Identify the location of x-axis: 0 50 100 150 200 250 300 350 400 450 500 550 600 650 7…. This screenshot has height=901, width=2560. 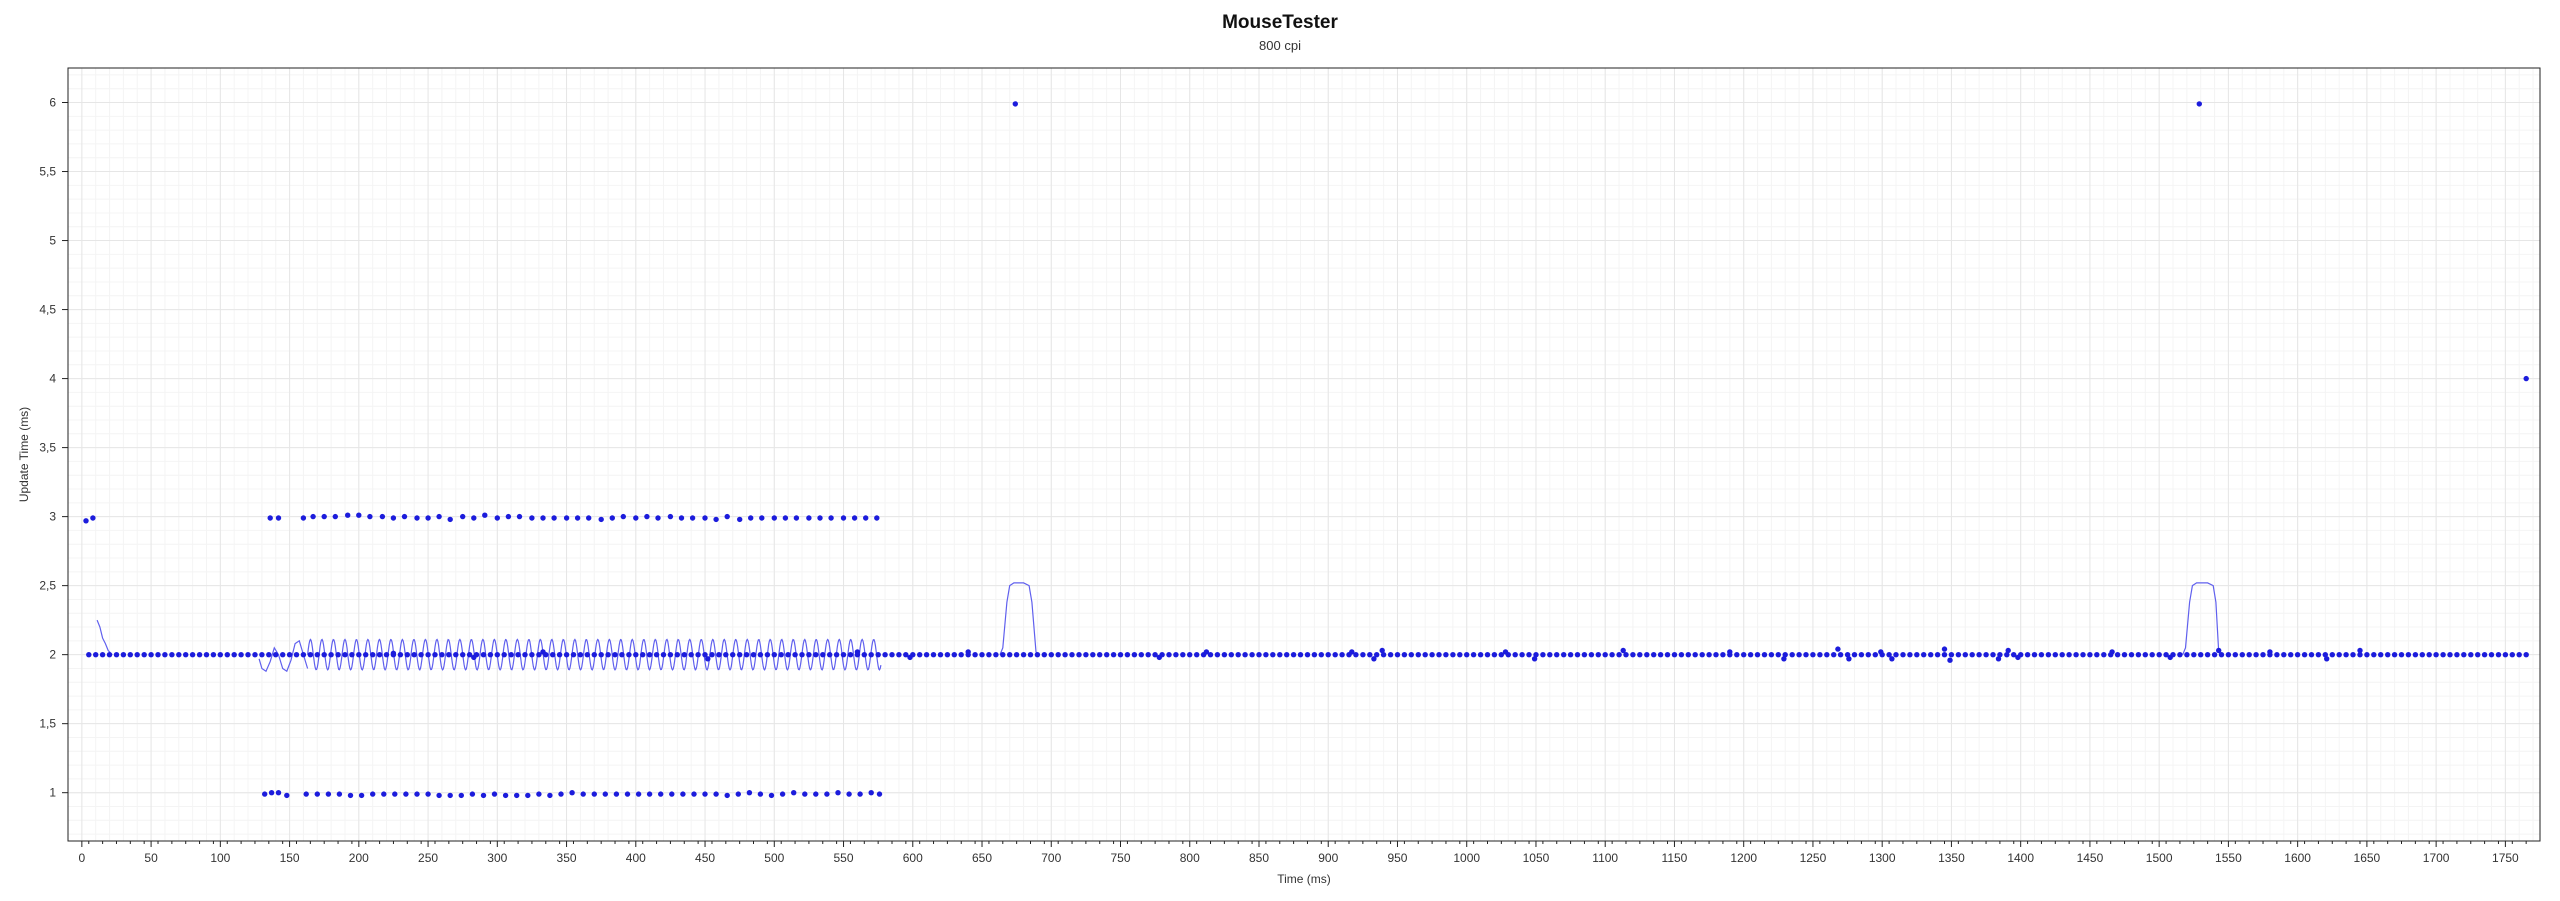
(1303, 853).